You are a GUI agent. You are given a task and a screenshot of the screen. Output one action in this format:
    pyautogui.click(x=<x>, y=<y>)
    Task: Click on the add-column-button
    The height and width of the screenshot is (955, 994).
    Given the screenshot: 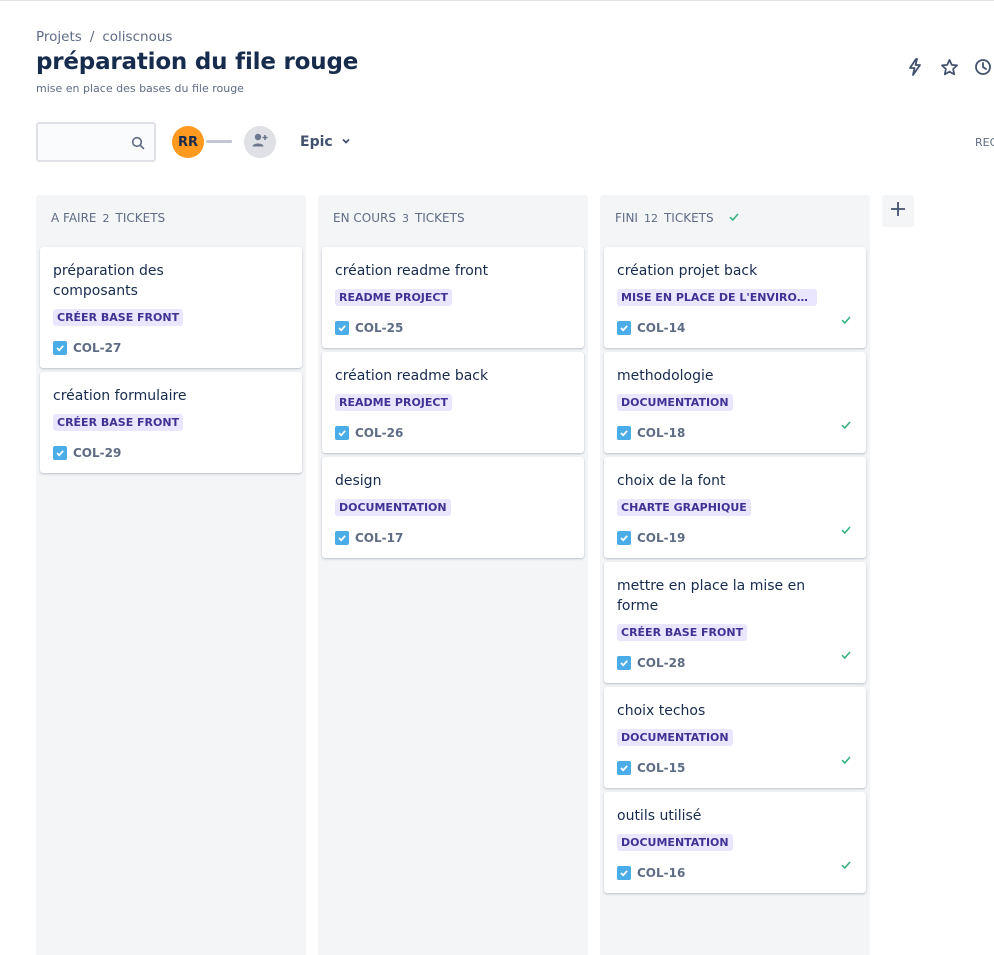 What is the action you would take?
    pyautogui.click(x=898, y=211)
    